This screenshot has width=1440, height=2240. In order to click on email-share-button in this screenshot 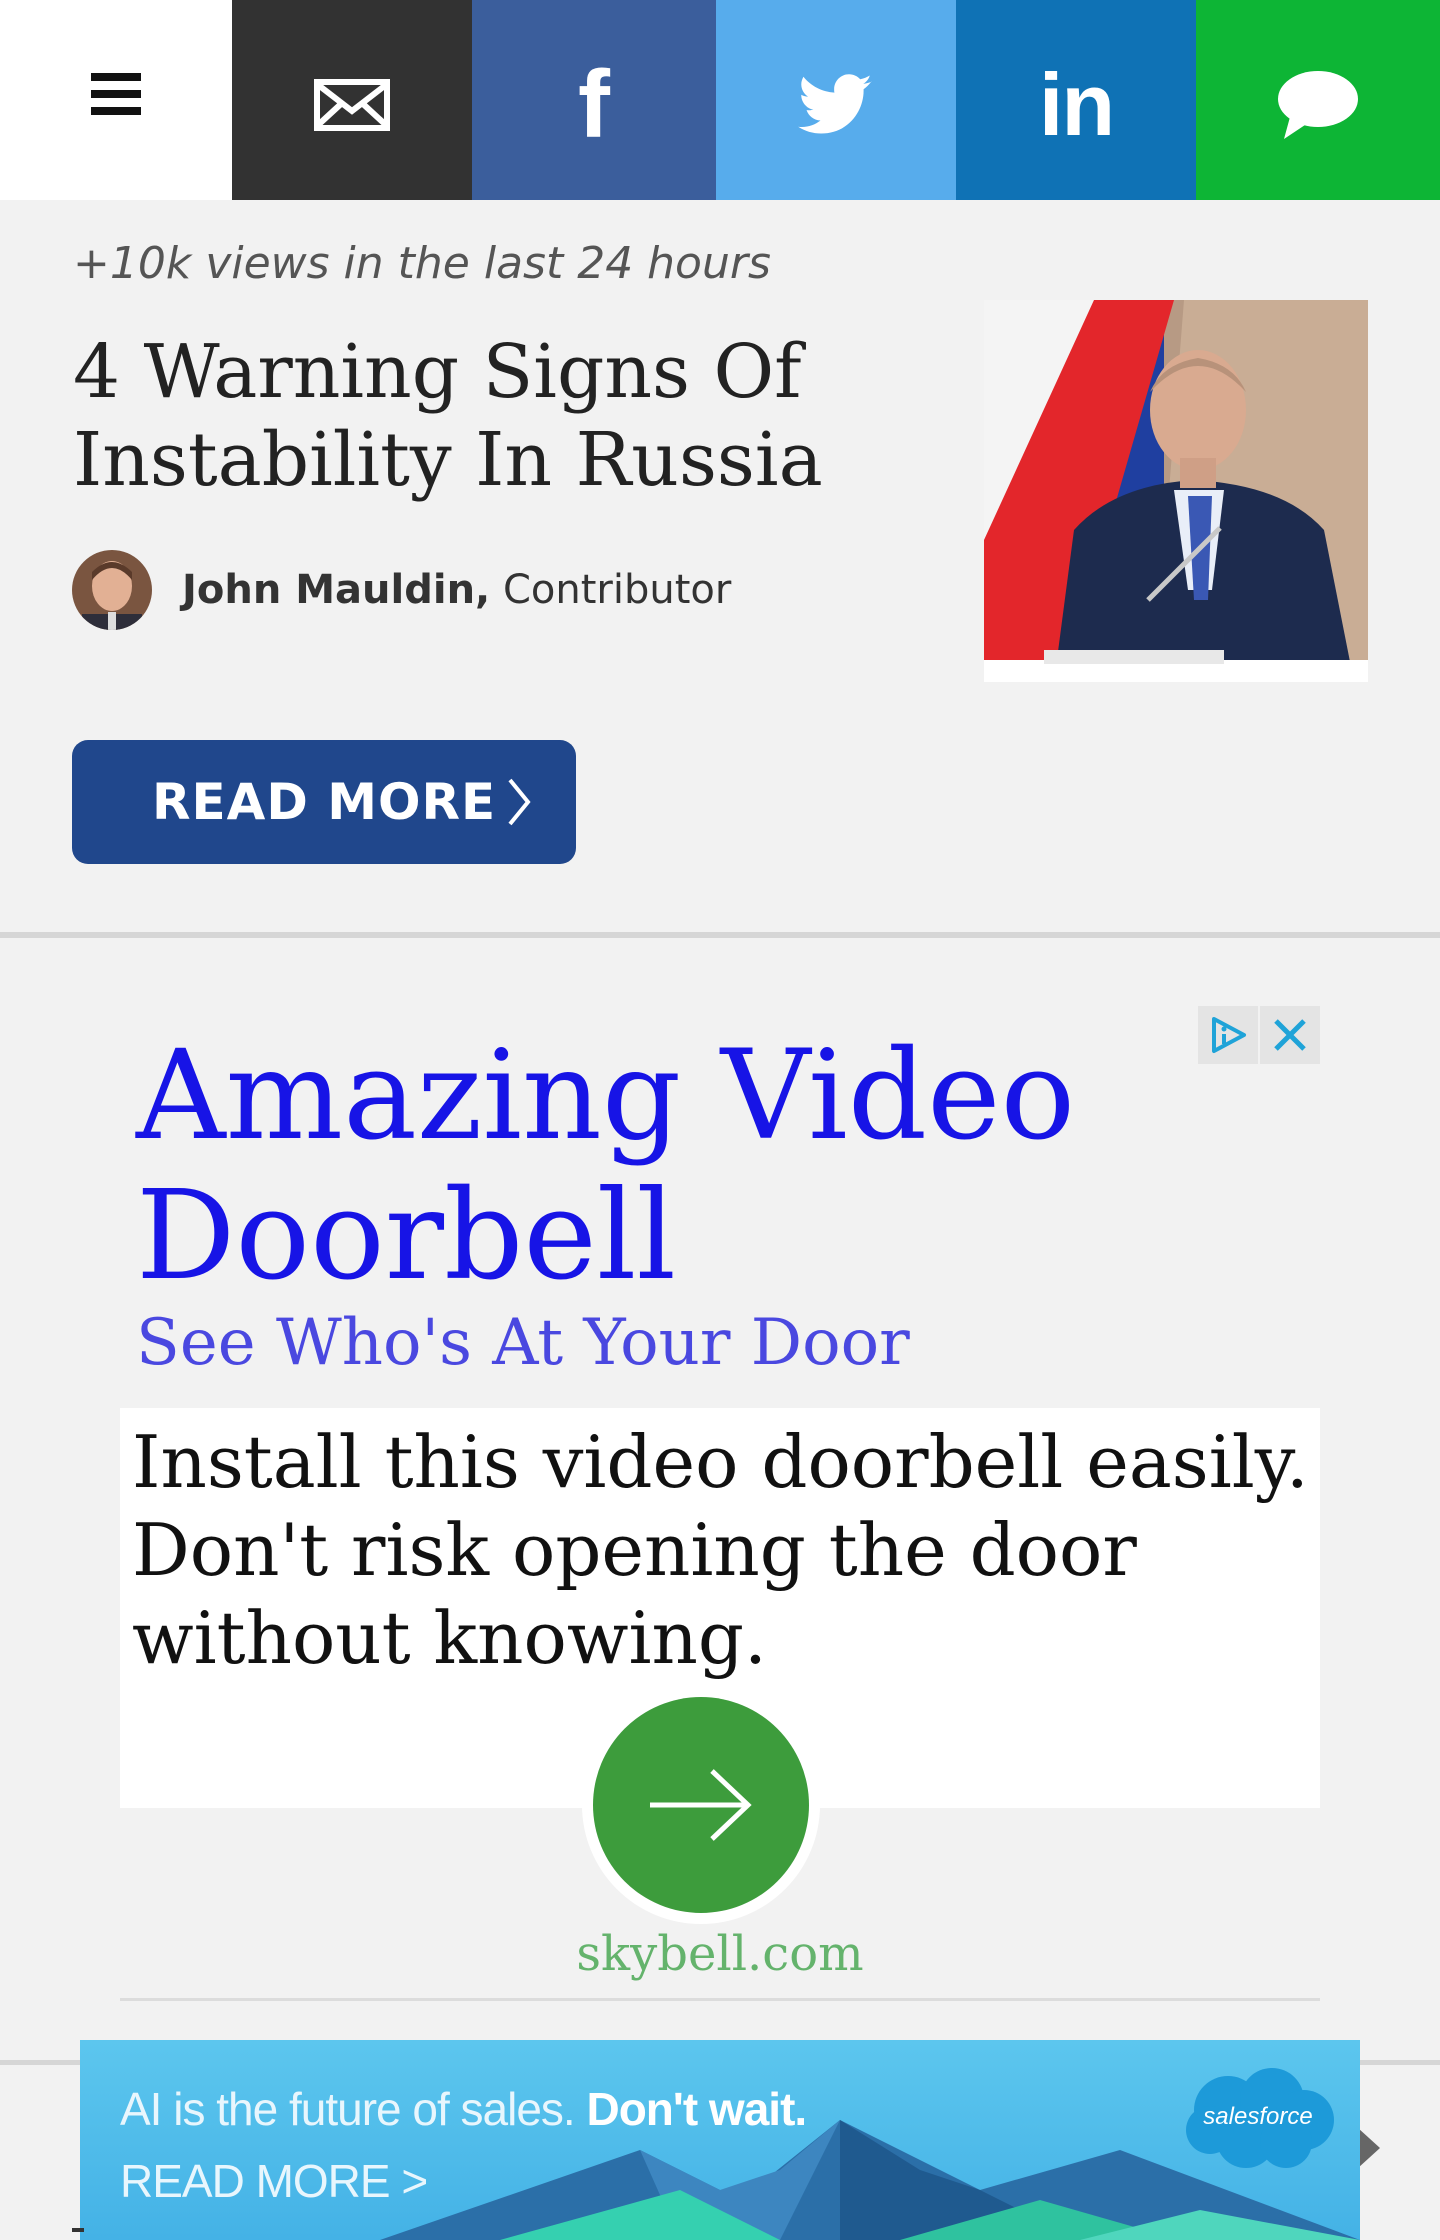, I will do `click(352, 100)`.